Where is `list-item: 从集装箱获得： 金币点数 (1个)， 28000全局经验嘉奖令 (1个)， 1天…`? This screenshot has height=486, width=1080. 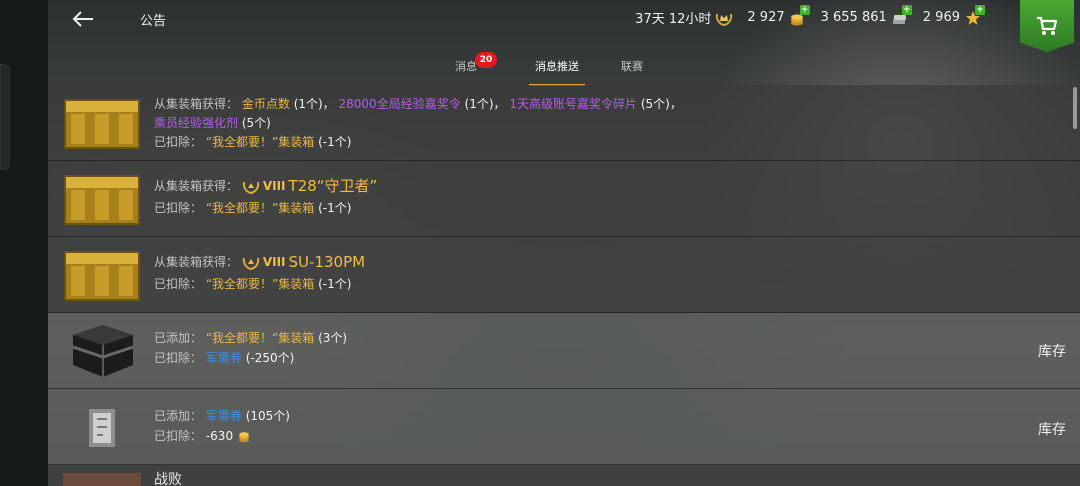
list-item: 从集装箱获得： 金币点数 (1个)， 28000全局经验嘉奖令 (1个)， 1天… is located at coordinates (564, 123).